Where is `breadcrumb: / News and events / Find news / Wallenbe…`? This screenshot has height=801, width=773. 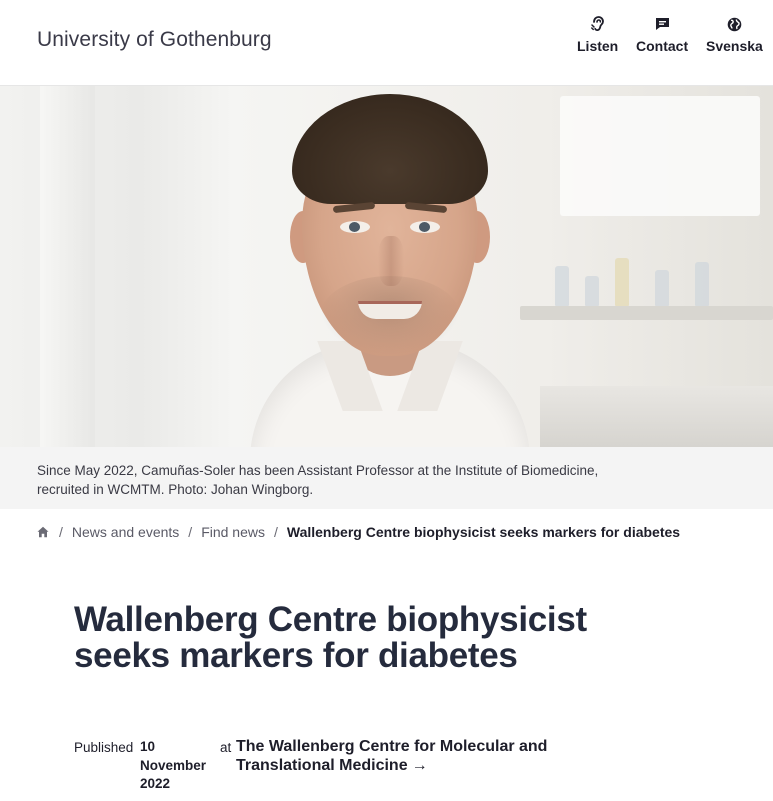
breadcrumb: / News and events / Find news / Wallenbe… is located at coordinates (358, 532).